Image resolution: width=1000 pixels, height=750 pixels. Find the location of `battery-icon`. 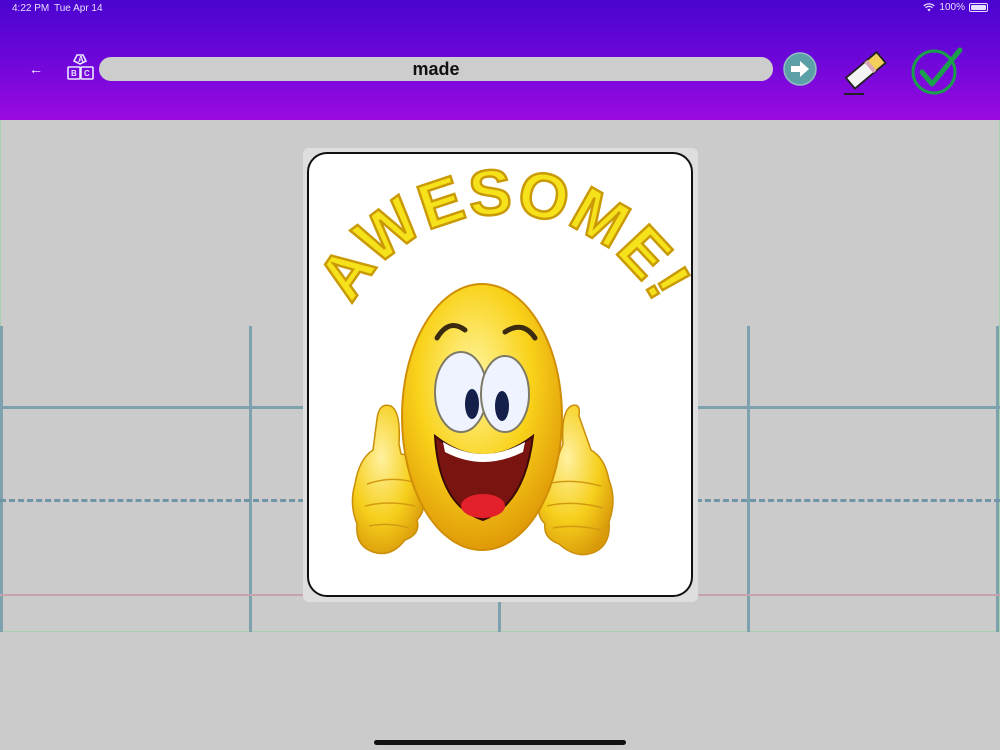

battery-icon is located at coordinates (978, 7).